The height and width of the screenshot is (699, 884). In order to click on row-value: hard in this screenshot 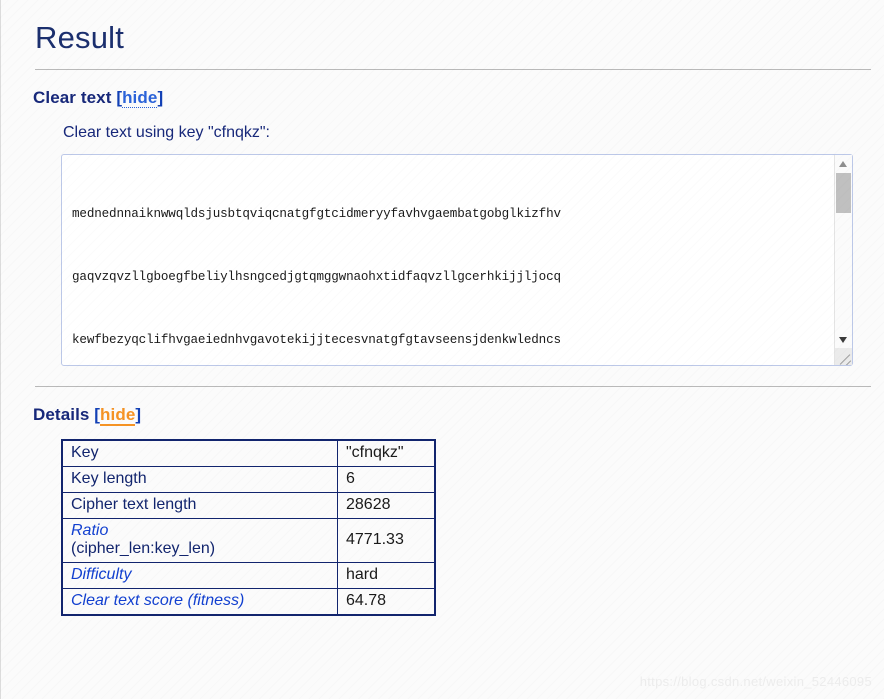, I will do `click(386, 575)`.